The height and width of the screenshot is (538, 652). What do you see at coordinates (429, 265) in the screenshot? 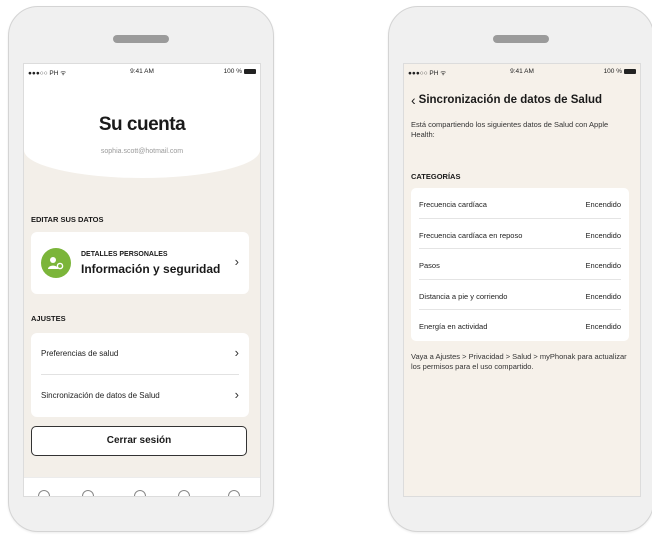
I see `category-name: Pasos` at bounding box center [429, 265].